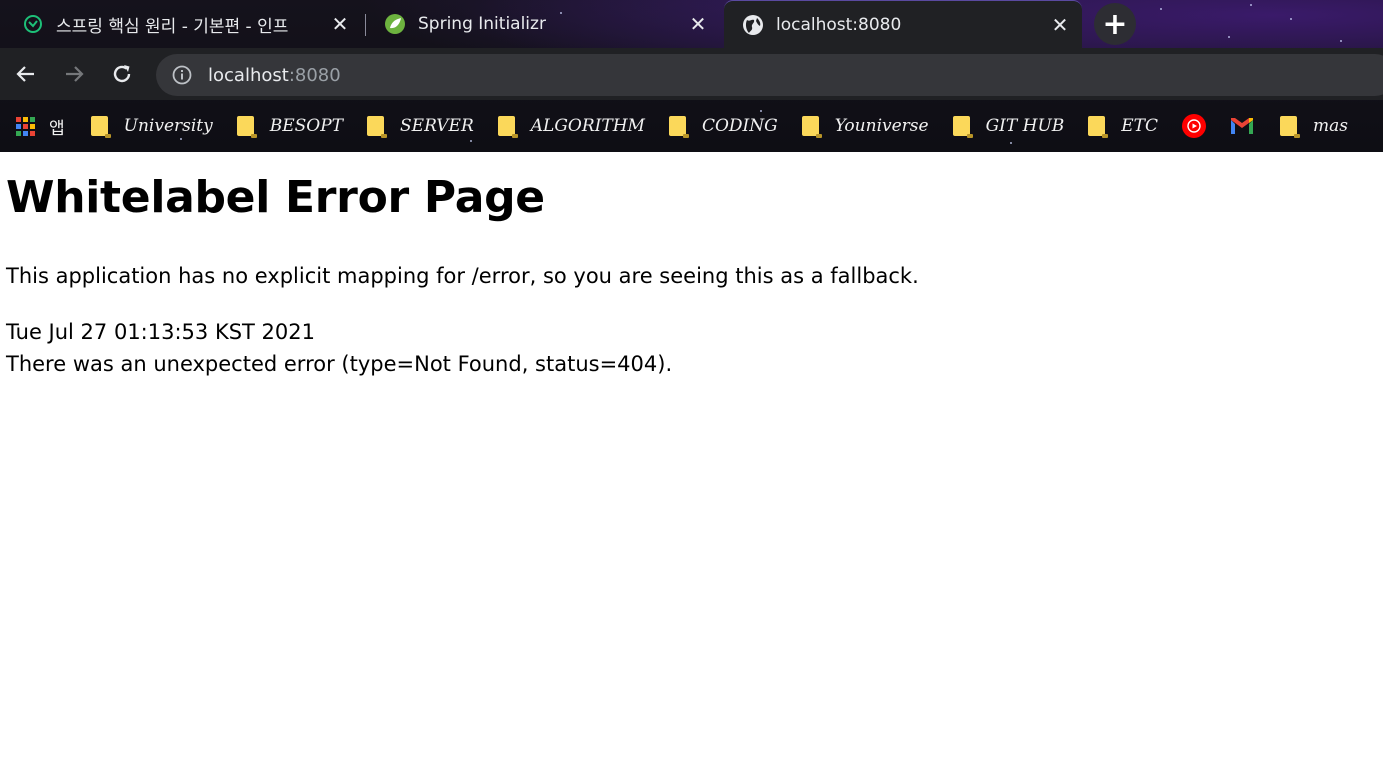 The height and width of the screenshot is (767, 1383). Describe the element at coordinates (25, 126) in the screenshot. I see `apps-grid-icon` at that location.